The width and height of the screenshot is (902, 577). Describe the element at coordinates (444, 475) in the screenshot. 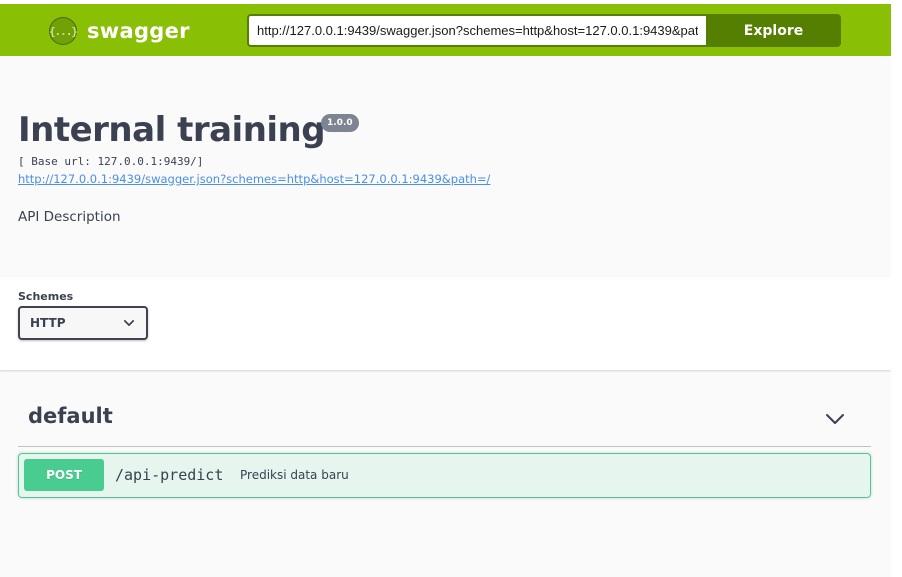

I see `operation-post-api-predict: POST /api-predict Prediksi data baru` at that location.